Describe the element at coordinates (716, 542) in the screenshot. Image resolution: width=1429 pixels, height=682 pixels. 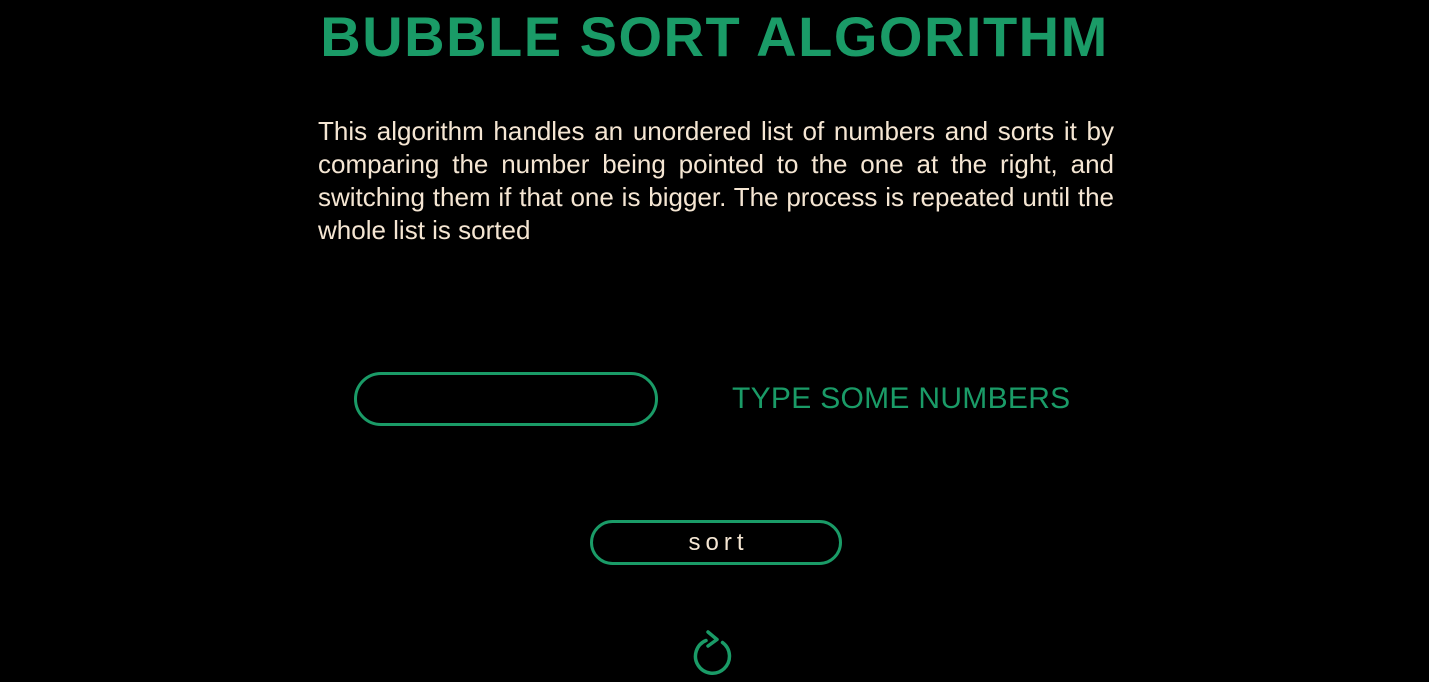
I see `sort-button: sort` at that location.